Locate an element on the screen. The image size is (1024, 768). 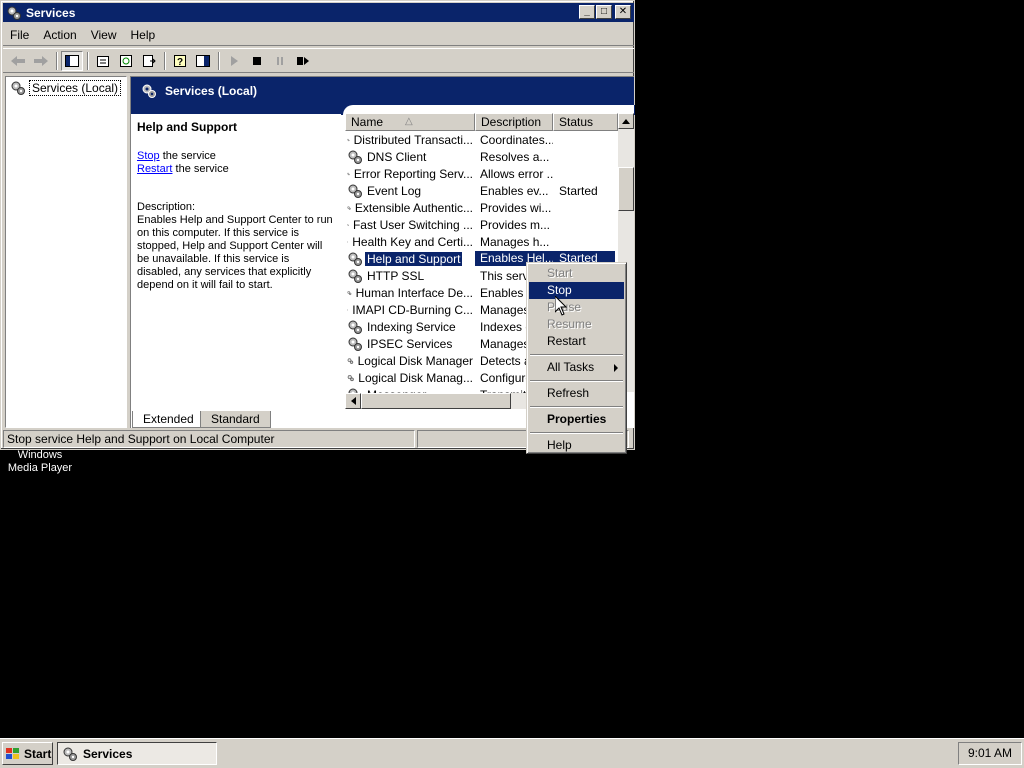
menu-file: File is located at coordinates (19, 35).